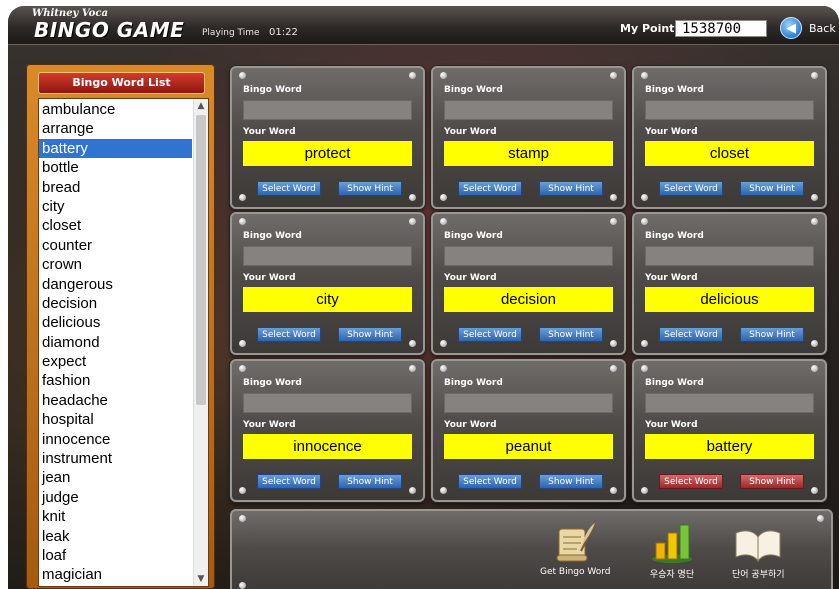 The height and width of the screenshot is (589, 839). Describe the element at coordinates (115, 167) in the screenshot. I see `word-list-item: bottle` at that location.